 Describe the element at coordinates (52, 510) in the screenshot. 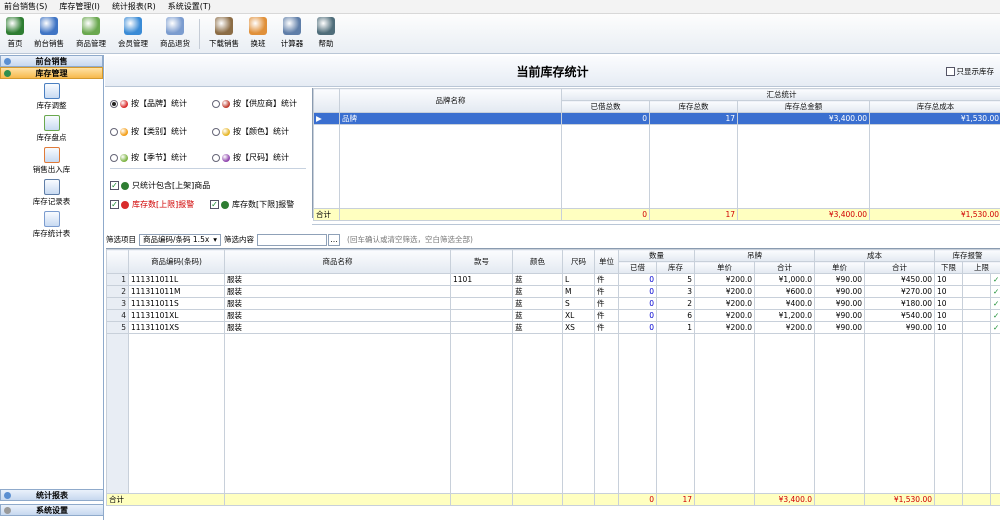

I see `sidebar-section-settings: 系统设置` at that location.